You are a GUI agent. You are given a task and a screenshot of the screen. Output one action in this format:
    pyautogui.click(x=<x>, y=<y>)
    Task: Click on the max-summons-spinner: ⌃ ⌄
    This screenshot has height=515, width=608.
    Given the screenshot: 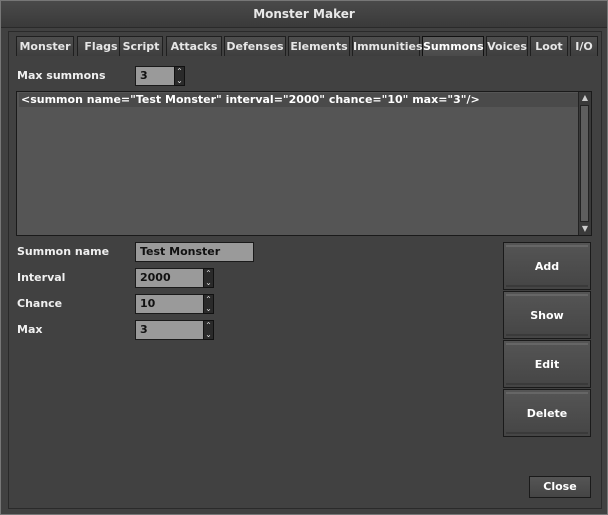 What is the action you would take?
    pyautogui.click(x=179, y=76)
    